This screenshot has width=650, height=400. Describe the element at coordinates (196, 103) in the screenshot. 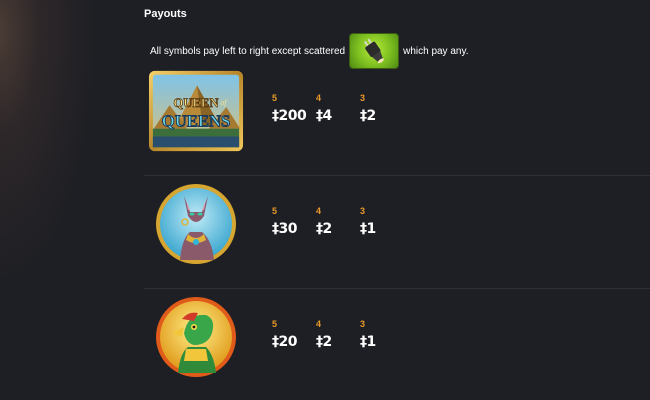

I see `logo-text-queen: QUEEN` at that location.